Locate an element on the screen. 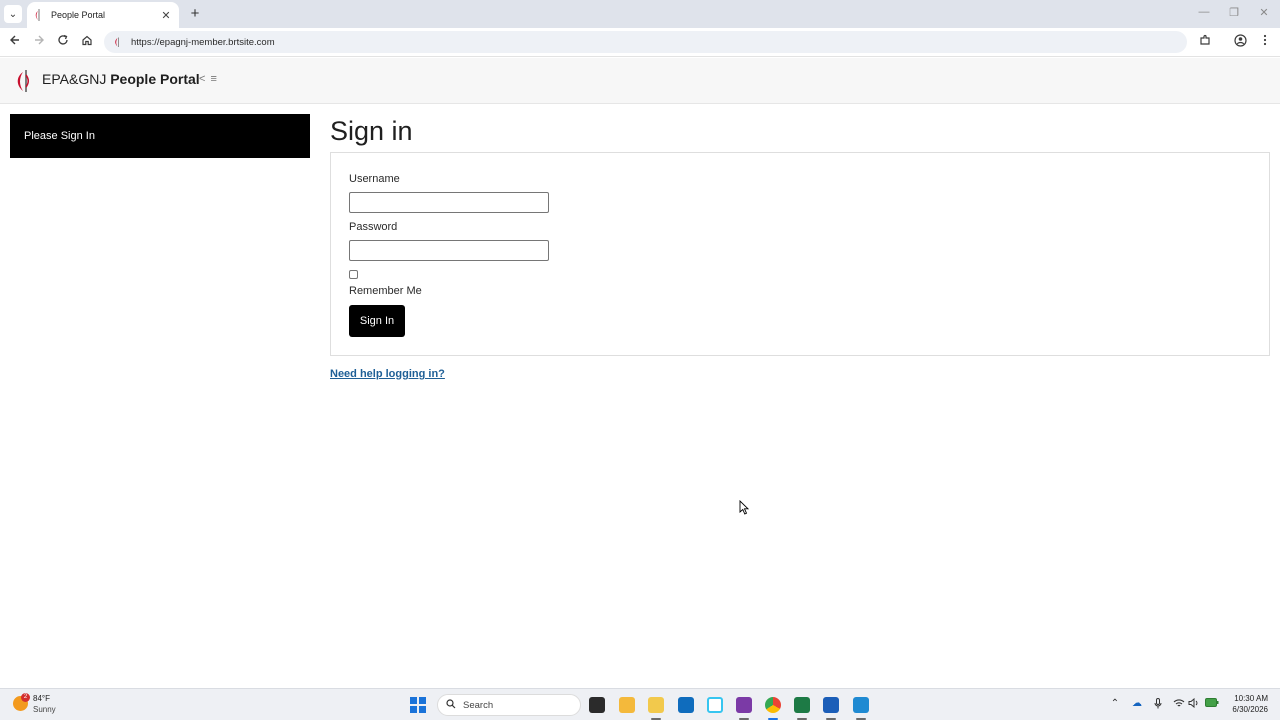  chevron-up-icon: ⌃ is located at coordinates (1115, 703).